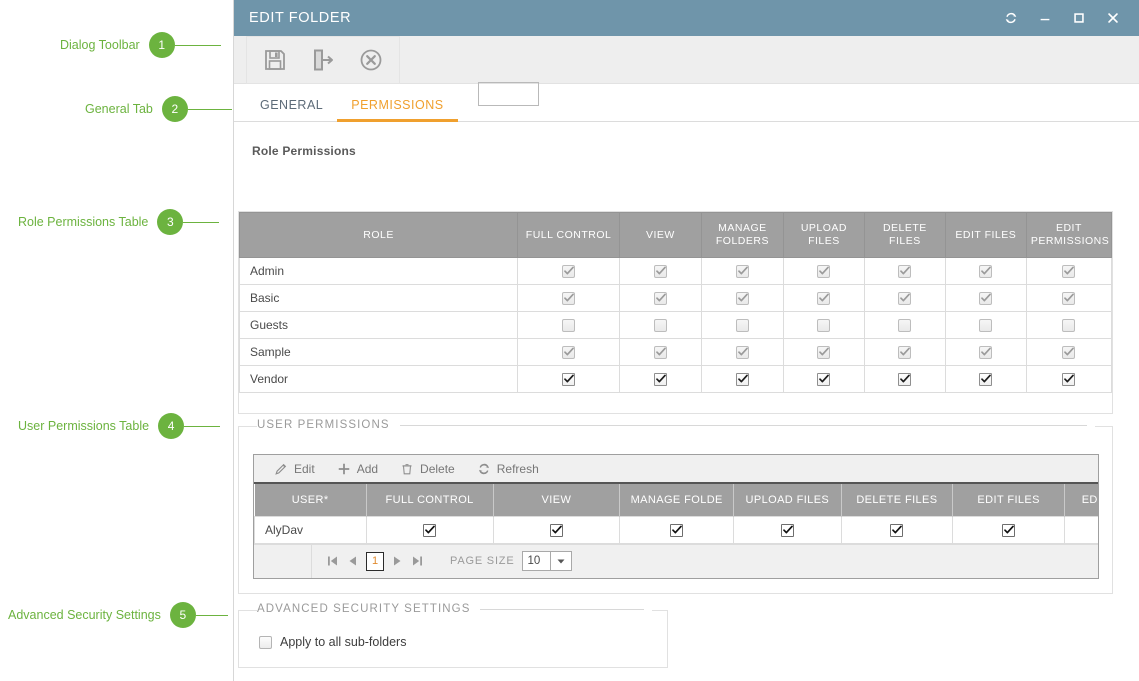 This screenshot has width=1139, height=681. Describe the element at coordinates (397, 110) in the screenshot. I see `tab-permissions: PERMISSIONS` at that location.